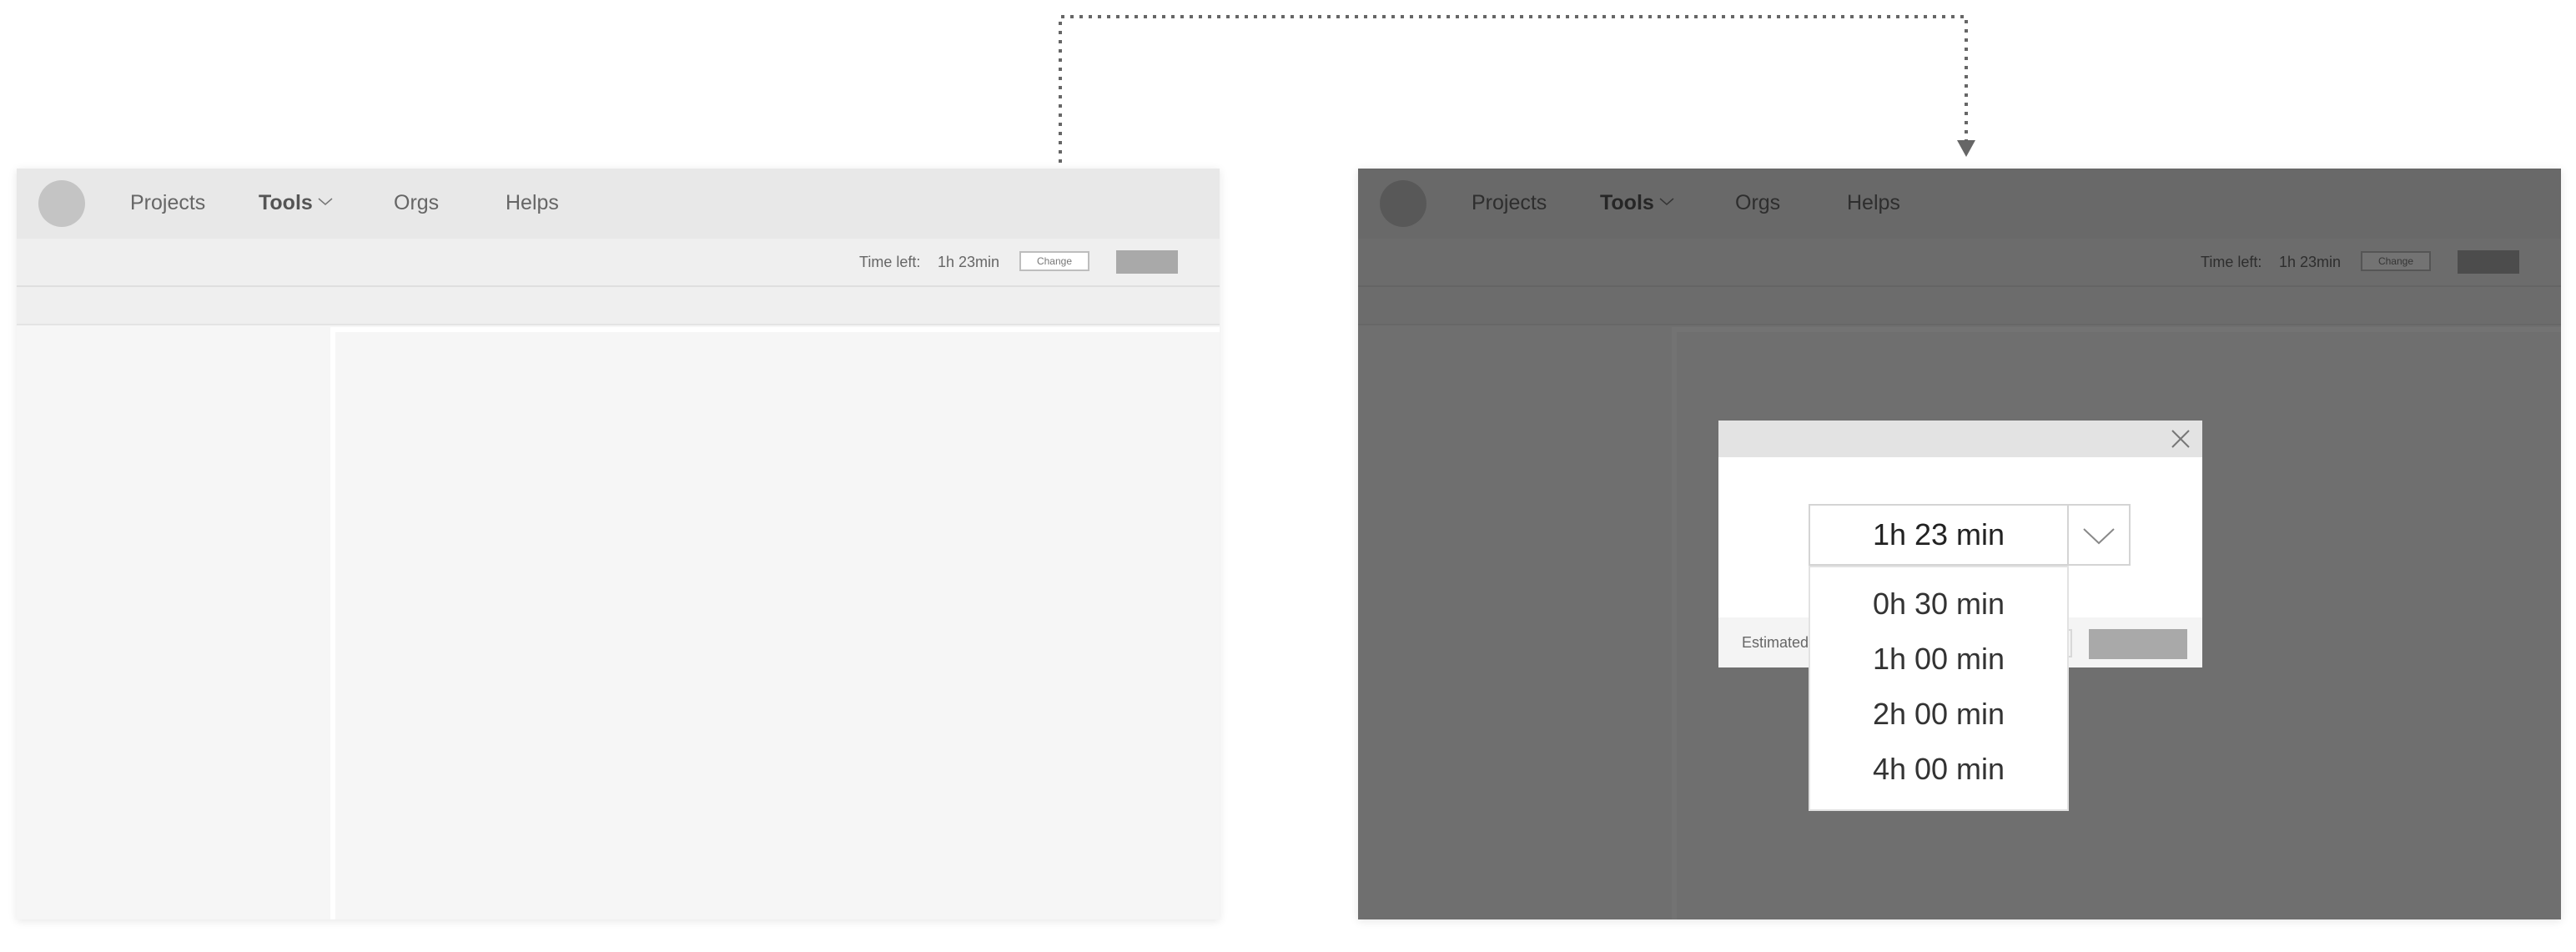 Image resolution: width=2576 pixels, height=952 pixels. What do you see at coordinates (1054, 261) in the screenshot?
I see `change-time-button: Change` at bounding box center [1054, 261].